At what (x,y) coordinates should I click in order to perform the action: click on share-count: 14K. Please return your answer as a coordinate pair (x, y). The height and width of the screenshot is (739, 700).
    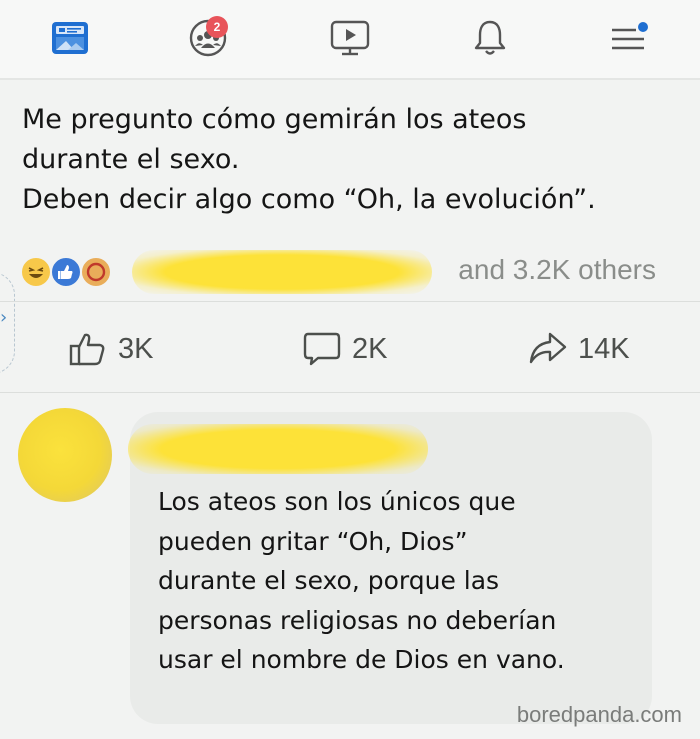
    Looking at the image, I should click on (604, 348).